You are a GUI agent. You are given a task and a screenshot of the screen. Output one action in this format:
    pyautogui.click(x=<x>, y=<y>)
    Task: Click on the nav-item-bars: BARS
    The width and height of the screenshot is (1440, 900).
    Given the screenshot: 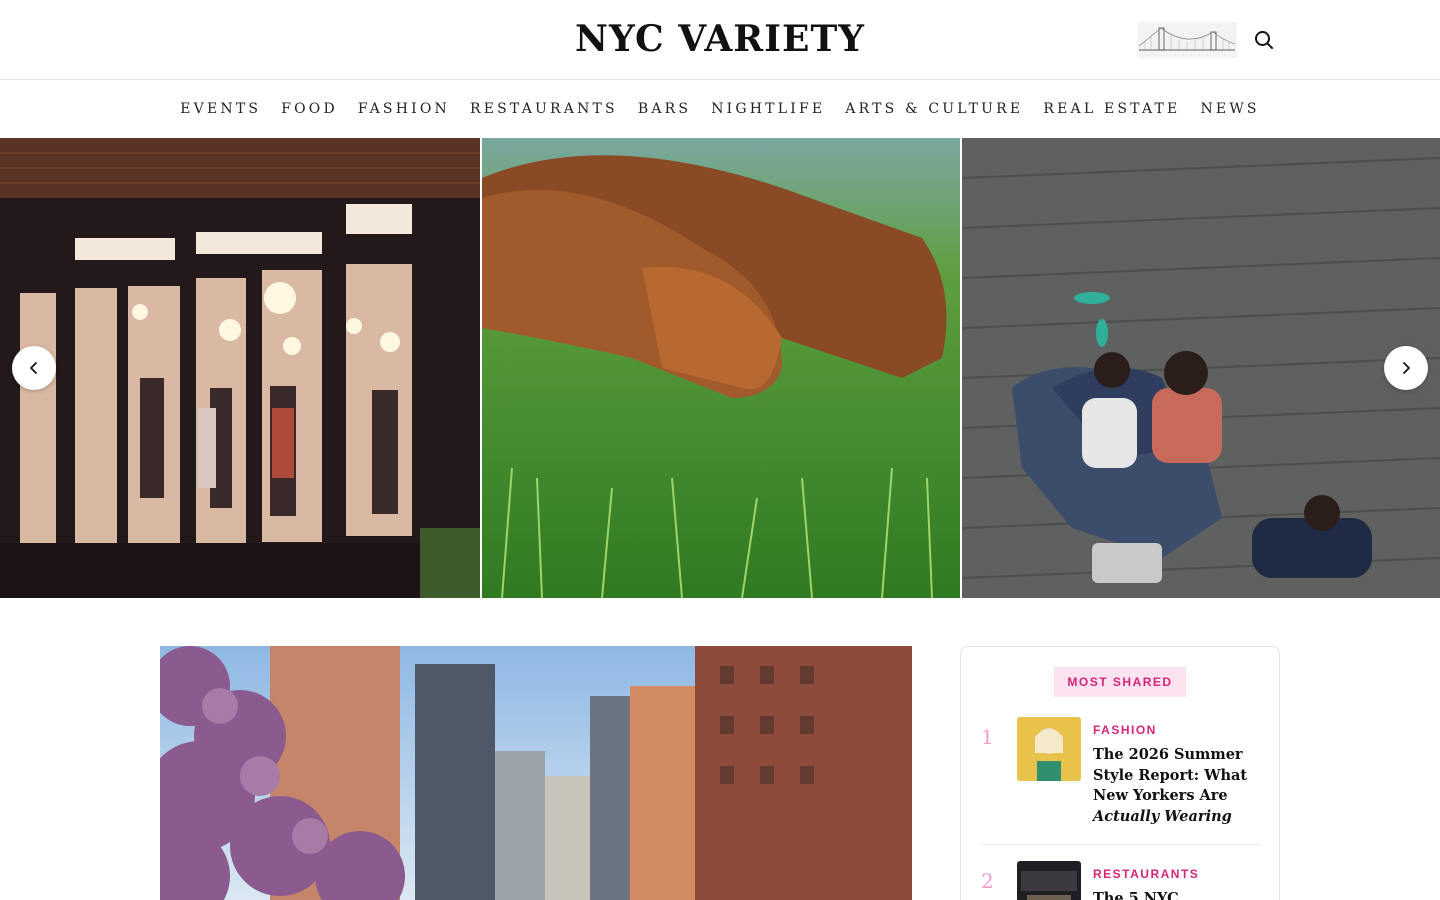 What is the action you would take?
    pyautogui.click(x=664, y=109)
    